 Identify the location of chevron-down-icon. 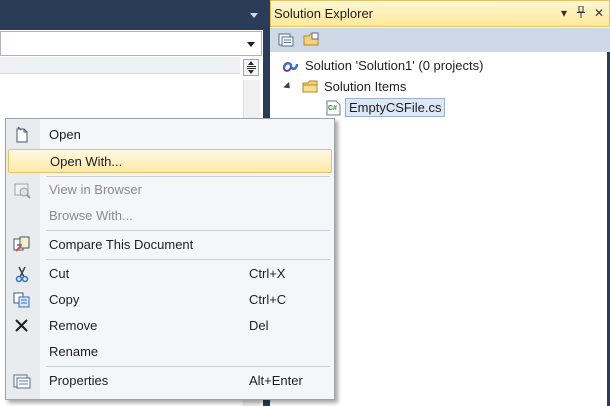
(251, 44).